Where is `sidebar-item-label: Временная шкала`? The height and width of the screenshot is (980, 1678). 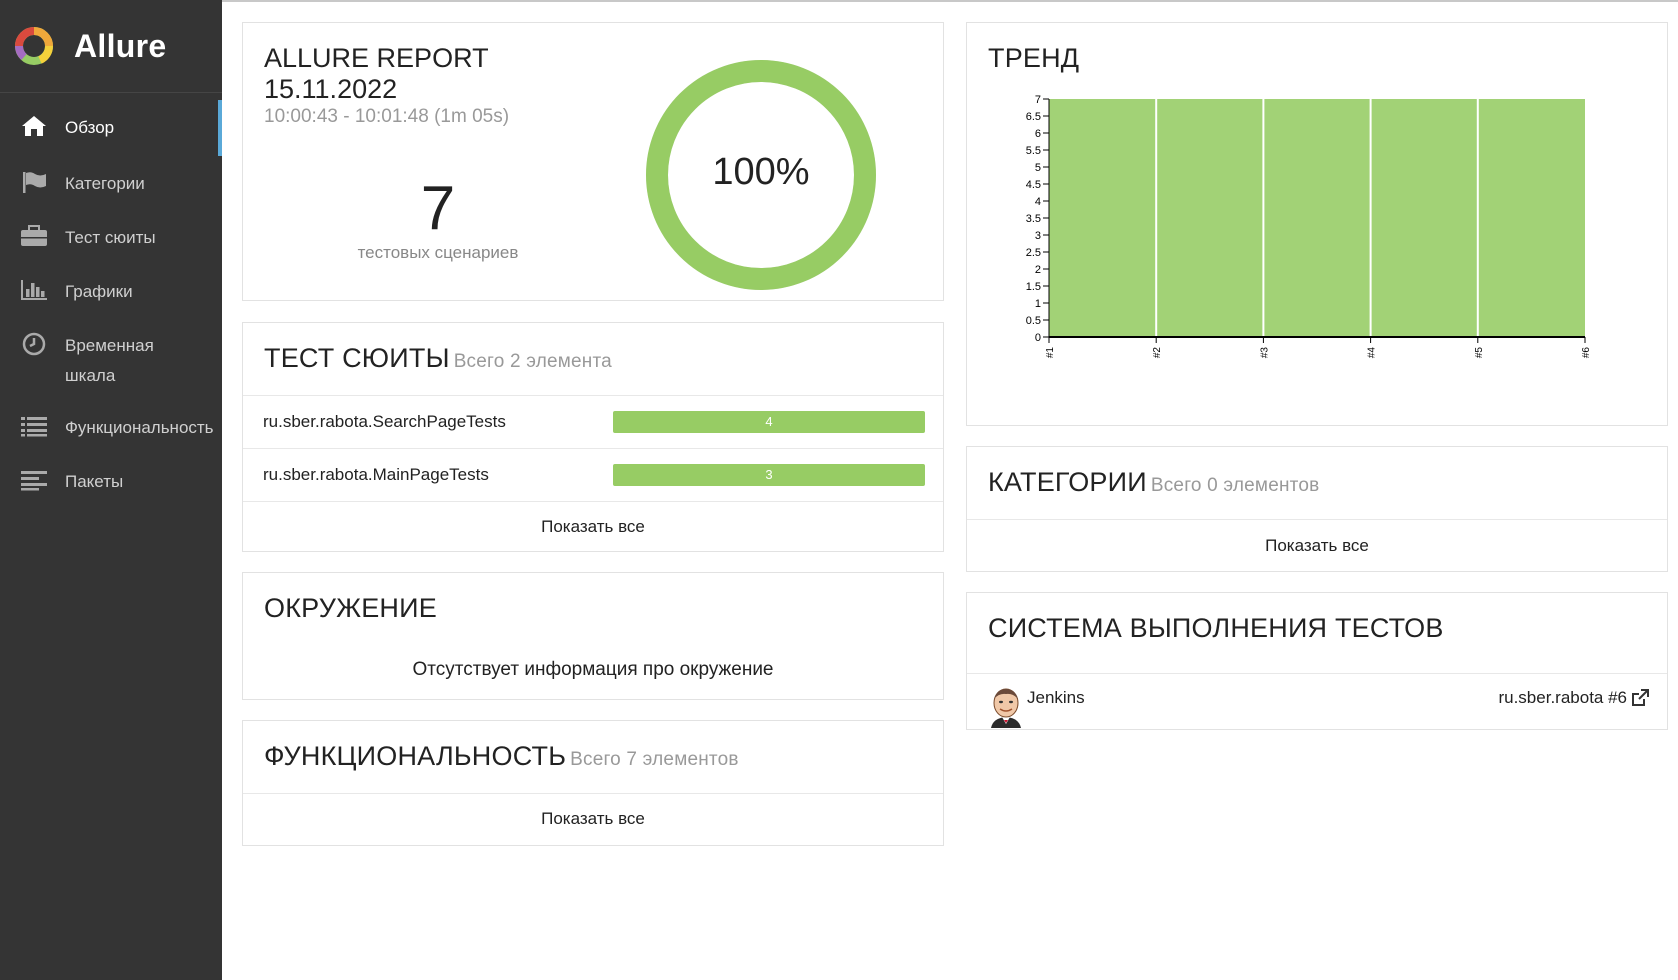
sidebar-item-label: Временная шкала is located at coordinates (109, 360).